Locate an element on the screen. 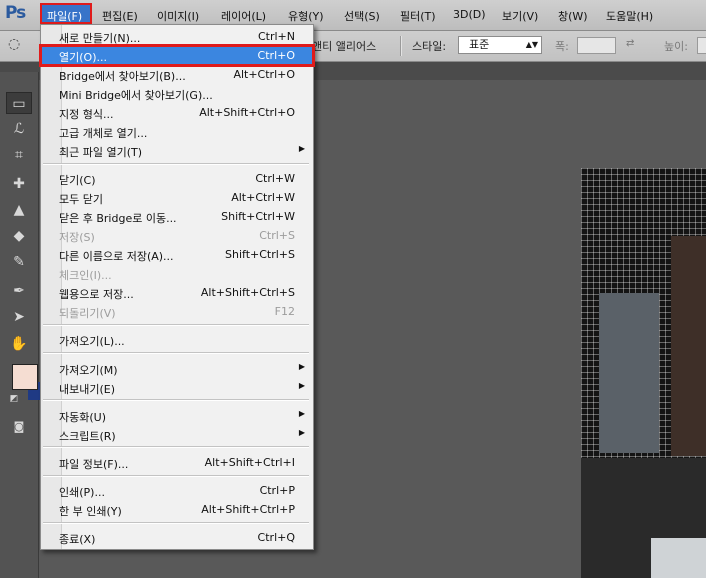 Image resolution: width=706 pixels, height=578 pixels. select-arrow-icon: ➤ is located at coordinates (19, 317).